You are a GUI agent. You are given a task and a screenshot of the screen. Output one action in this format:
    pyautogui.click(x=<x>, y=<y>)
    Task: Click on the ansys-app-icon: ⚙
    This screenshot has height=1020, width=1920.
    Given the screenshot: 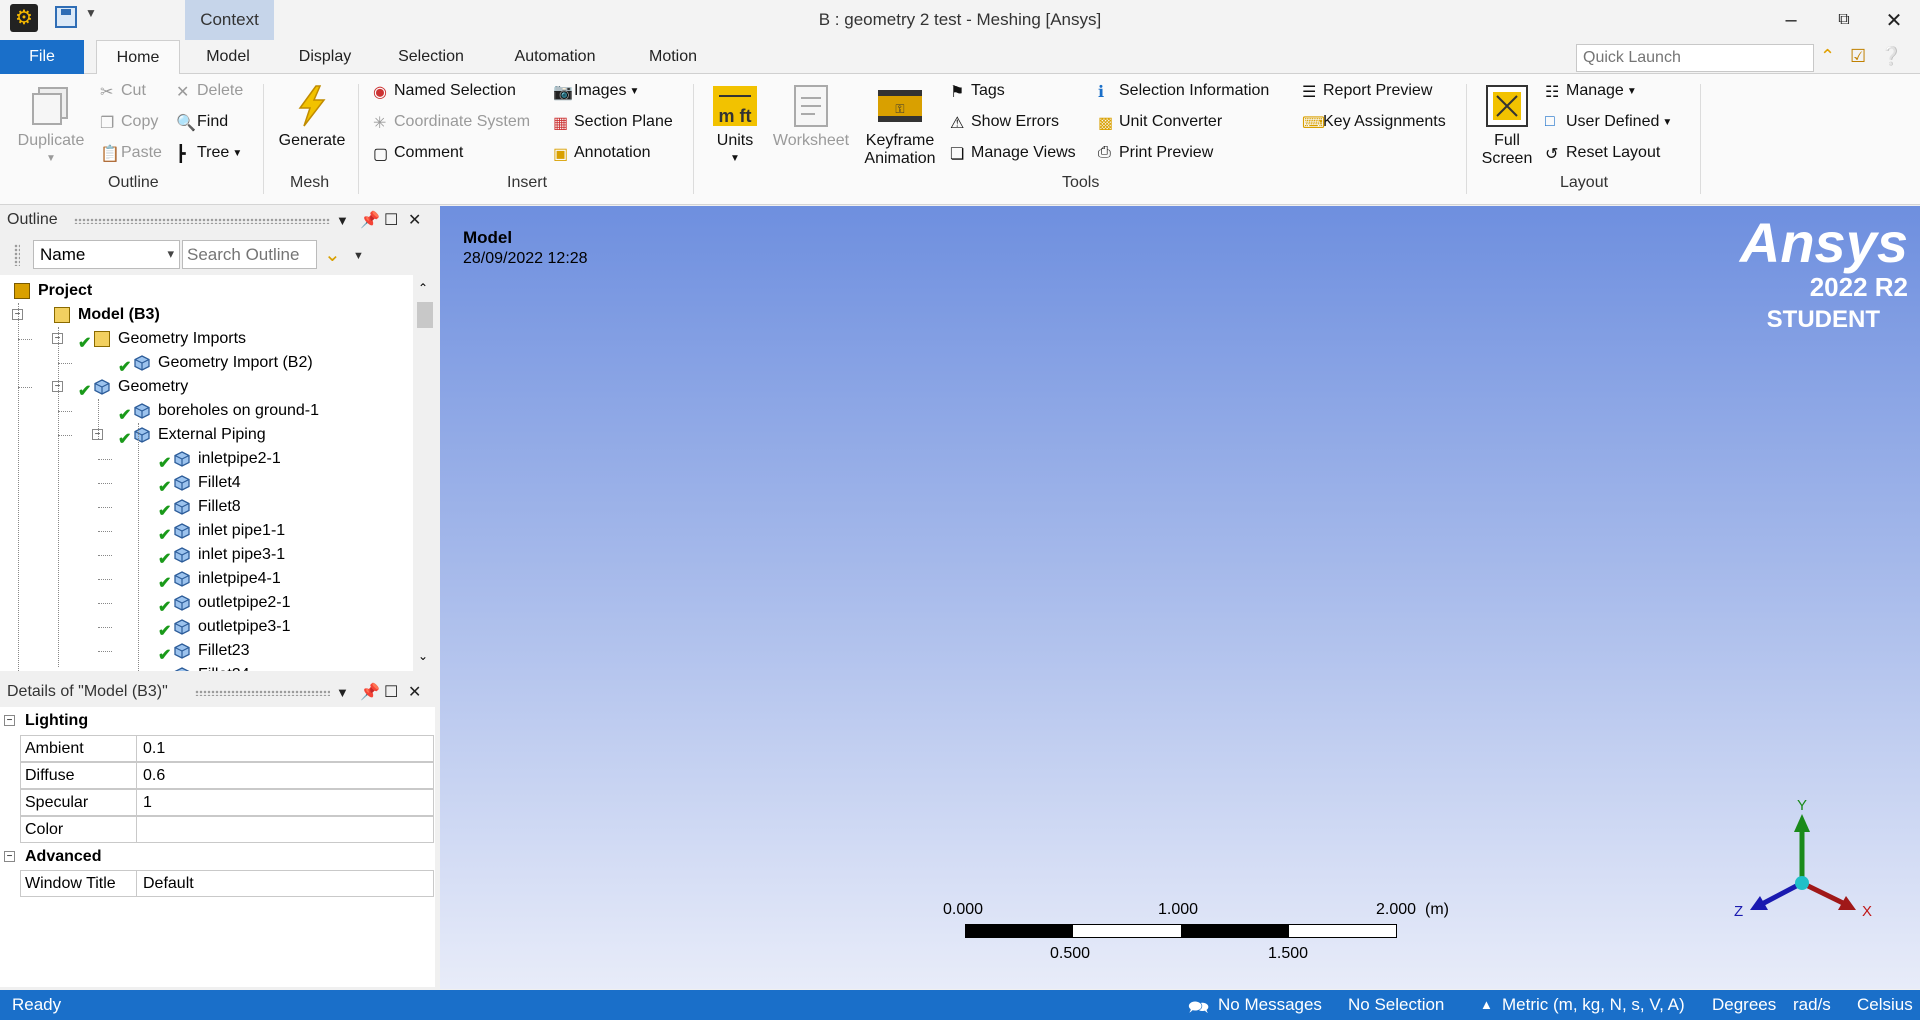 What is the action you would take?
    pyautogui.click(x=24, y=18)
    